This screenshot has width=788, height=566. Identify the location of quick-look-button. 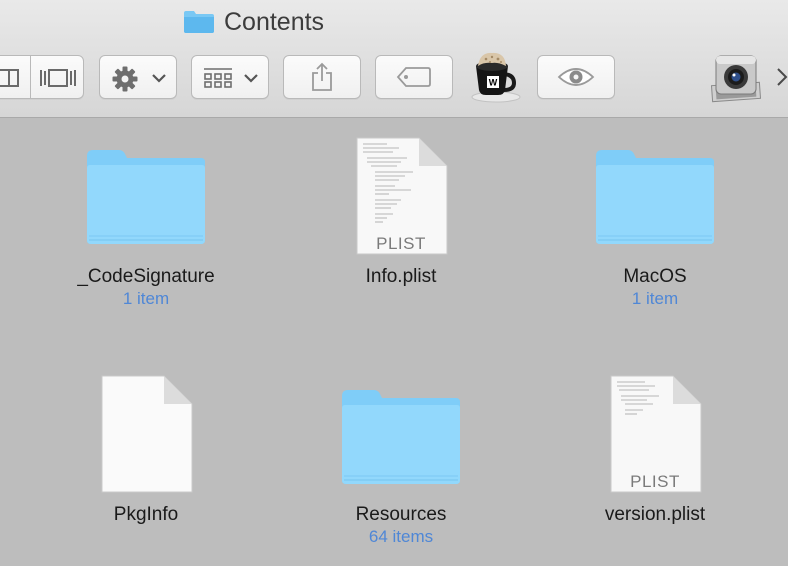
(576, 77).